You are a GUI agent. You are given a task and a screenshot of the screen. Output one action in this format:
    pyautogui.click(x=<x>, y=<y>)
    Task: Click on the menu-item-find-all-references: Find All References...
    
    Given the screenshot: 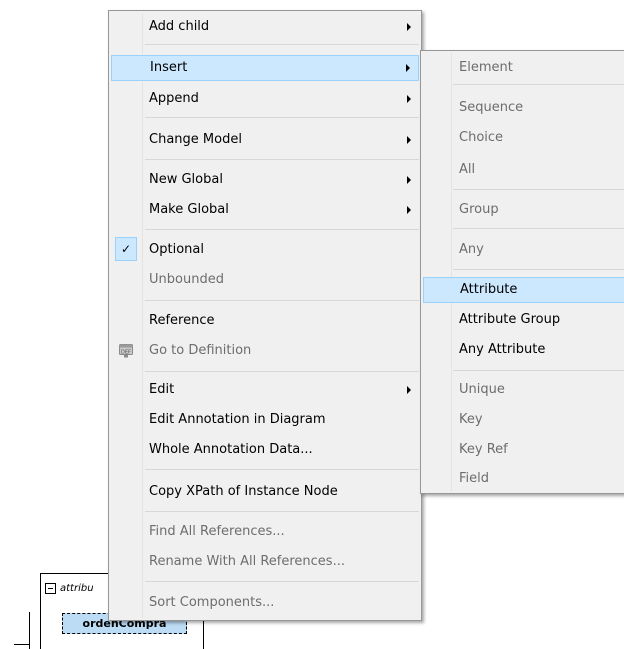 What is the action you would take?
    pyautogui.click(x=265, y=532)
    